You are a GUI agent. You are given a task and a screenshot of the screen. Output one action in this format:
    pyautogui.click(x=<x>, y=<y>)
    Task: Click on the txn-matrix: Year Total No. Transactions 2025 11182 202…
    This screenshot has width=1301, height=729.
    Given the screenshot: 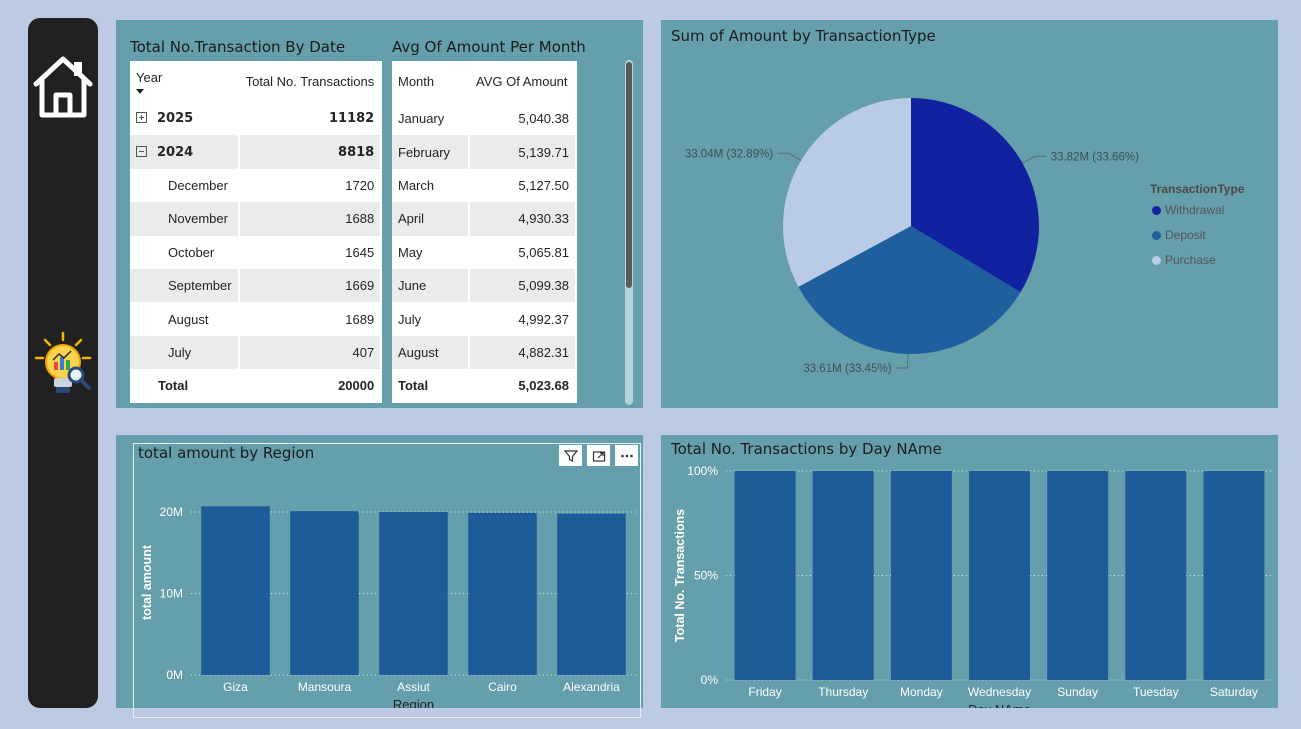 What is the action you would take?
    pyautogui.click(x=256, y=232)
    